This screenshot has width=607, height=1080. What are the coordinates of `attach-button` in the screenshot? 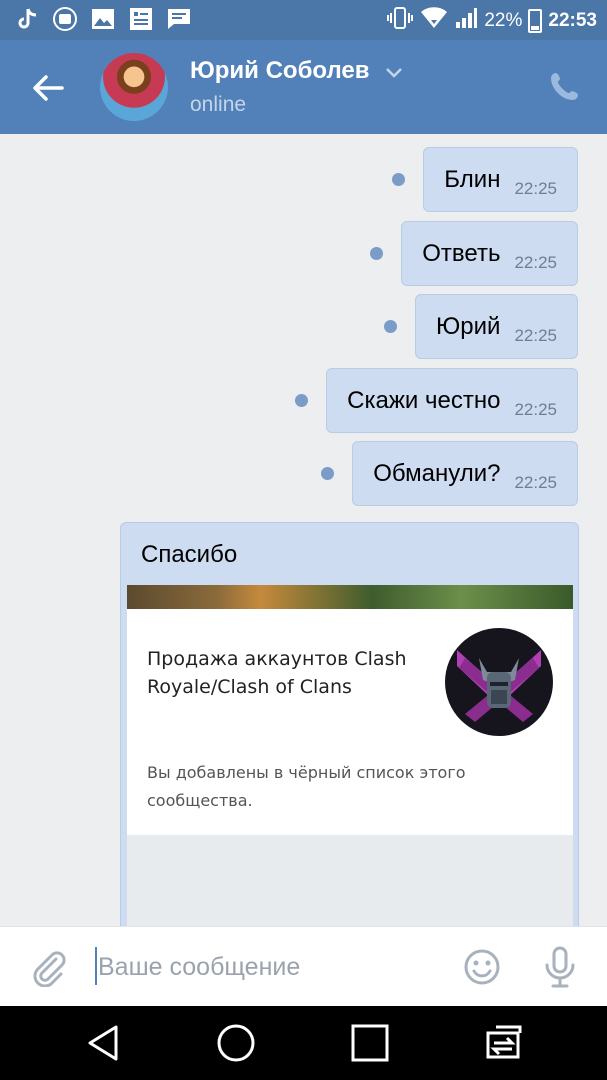 It's located at (48, 967).